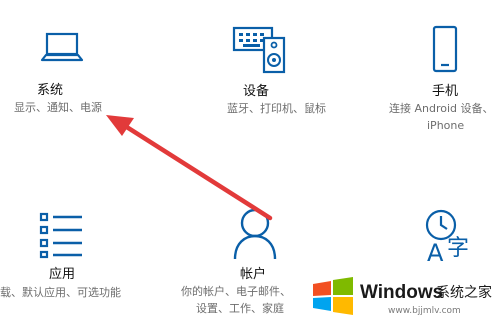 The image size is (500, 325). What do you see at coordinates (445, 91) in the screenshot?
I see `tile-phone-title: 手机` at bounding box center [445, 91].